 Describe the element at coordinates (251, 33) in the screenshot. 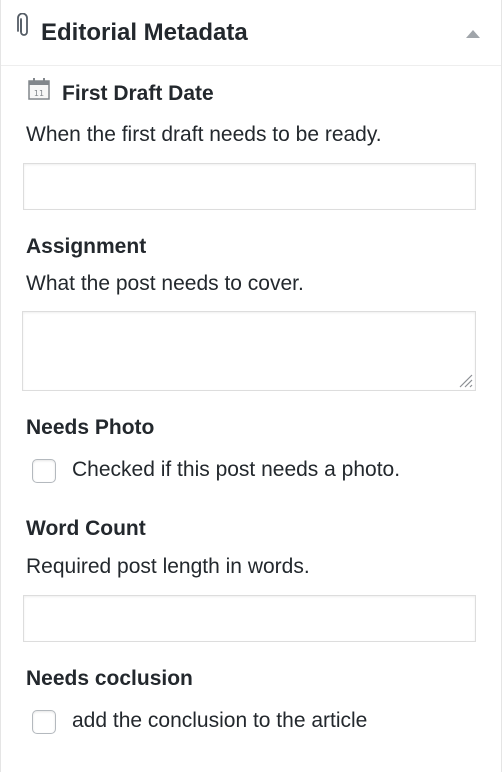

I see `metabox-header: Editorial Metadata` at that location.